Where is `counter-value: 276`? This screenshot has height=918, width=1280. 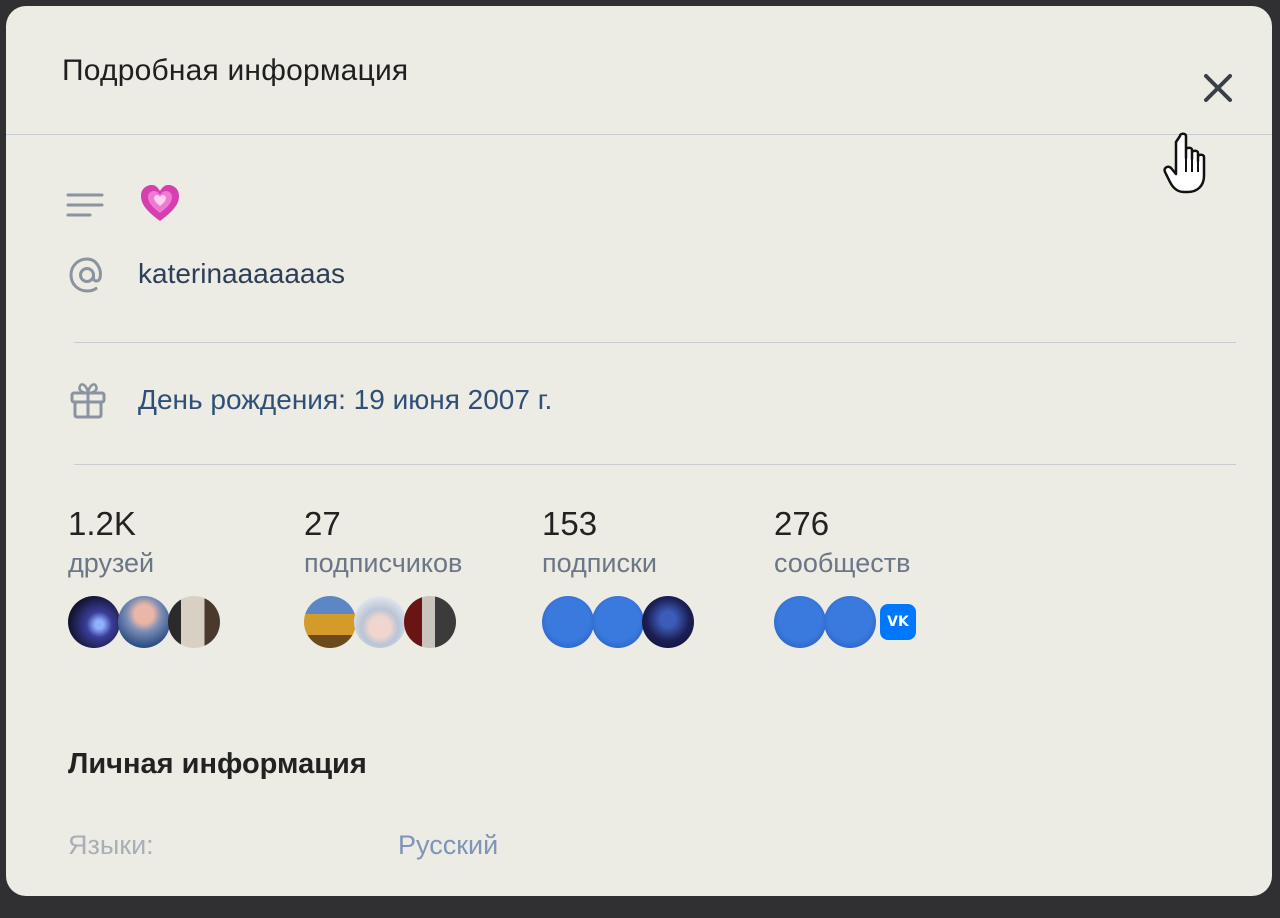
counter-value: 276 is located at coordinates (802, 523).